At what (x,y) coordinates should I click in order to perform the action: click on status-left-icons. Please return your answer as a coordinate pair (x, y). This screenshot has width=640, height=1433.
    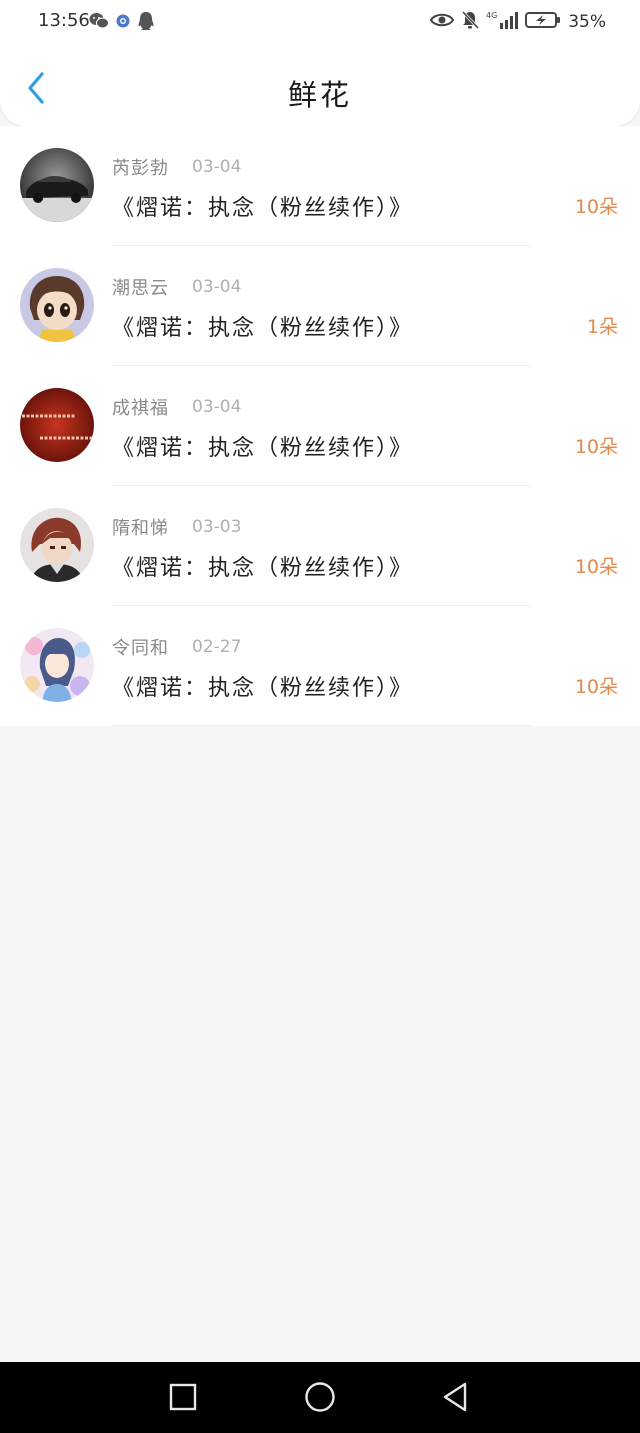
    Looking at the image, I should click on (122, 23).